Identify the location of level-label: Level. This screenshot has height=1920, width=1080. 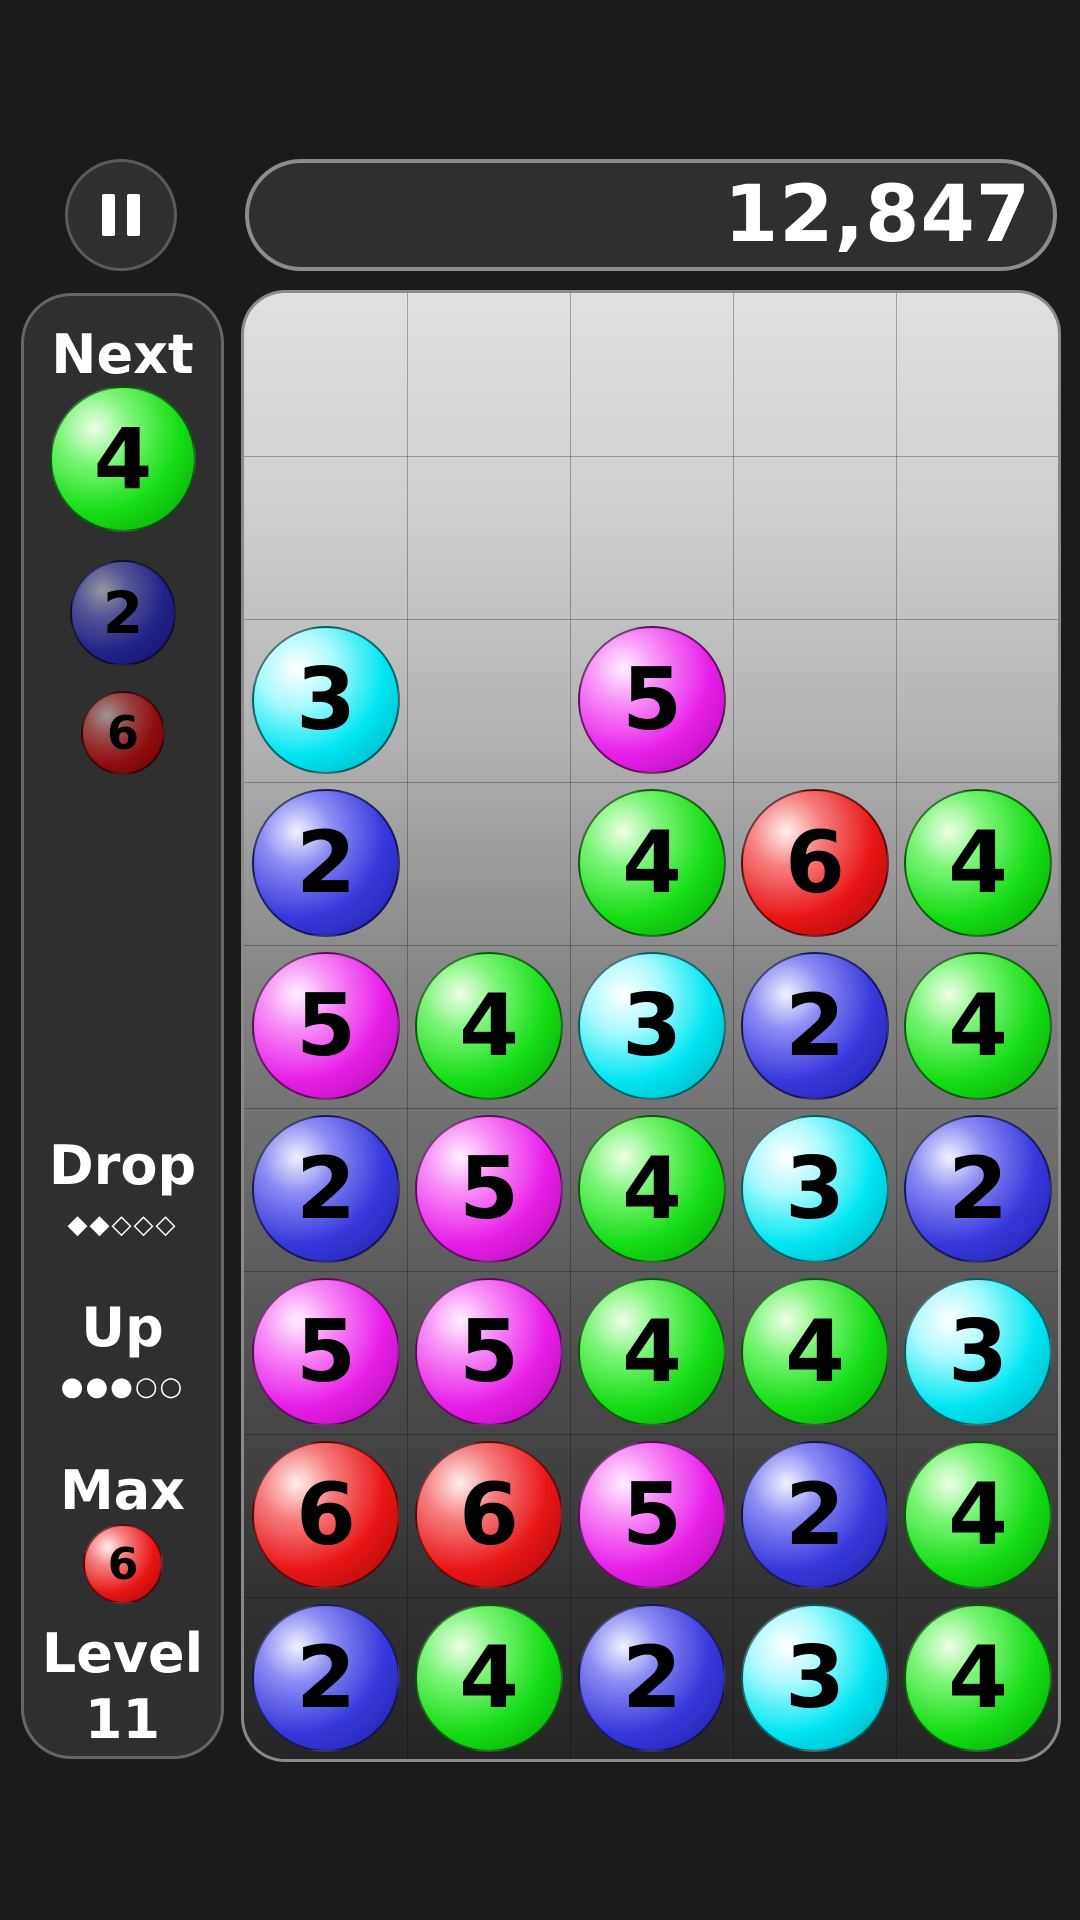
(122, 1653).